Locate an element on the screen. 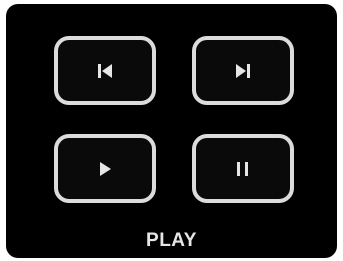  pause-button is located at coordinates (243, 168).